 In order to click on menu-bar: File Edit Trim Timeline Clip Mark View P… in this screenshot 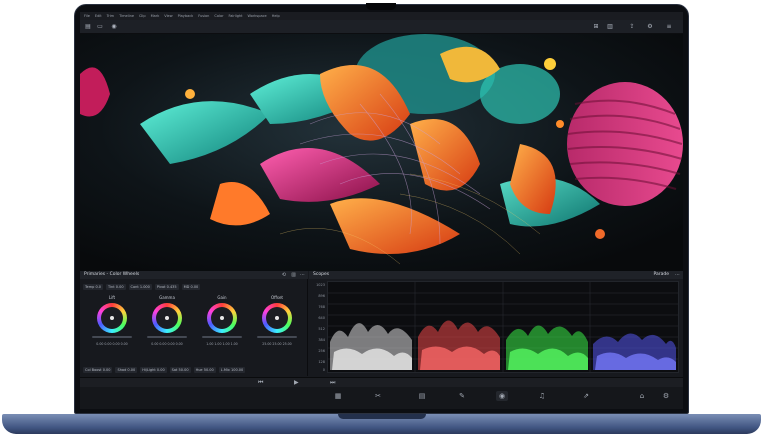, I will do `click(381, 16)`.